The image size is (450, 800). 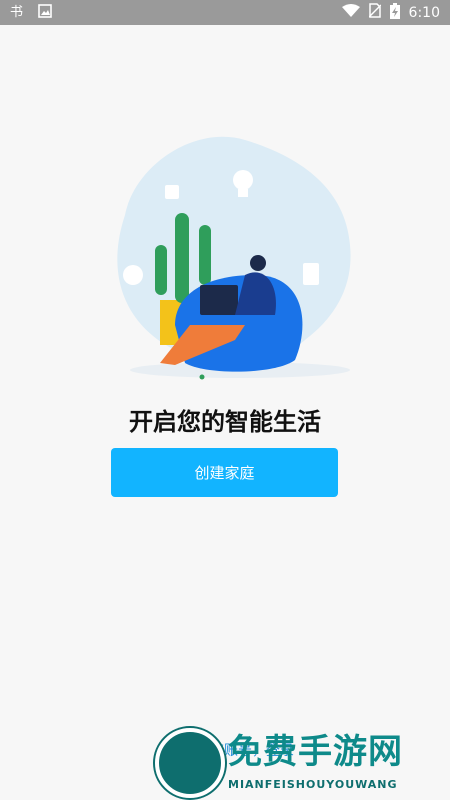 What do you see at coordinates (45, 12) in the screenshot?
I see `image-icon` at bounding box center [45, 12].